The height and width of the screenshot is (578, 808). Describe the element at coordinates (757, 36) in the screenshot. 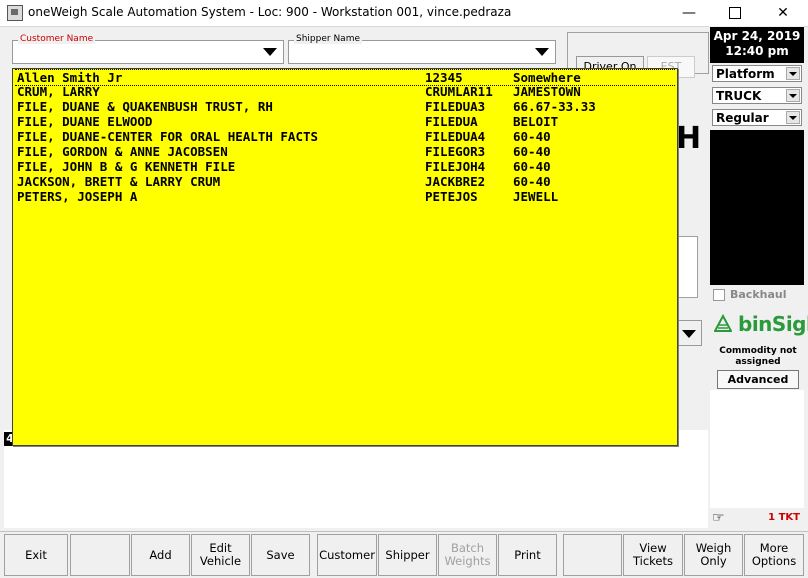

I see `date-display: Apr 24, 2019` at that location.